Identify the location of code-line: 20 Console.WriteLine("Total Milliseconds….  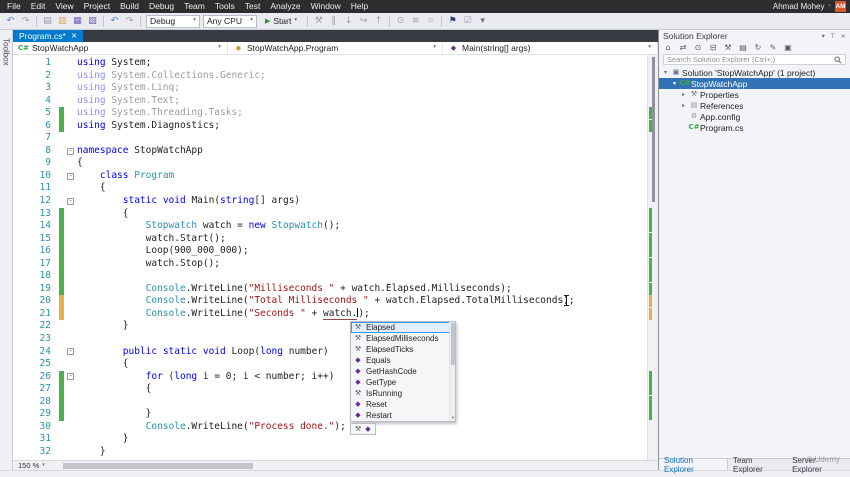
(335, 301).